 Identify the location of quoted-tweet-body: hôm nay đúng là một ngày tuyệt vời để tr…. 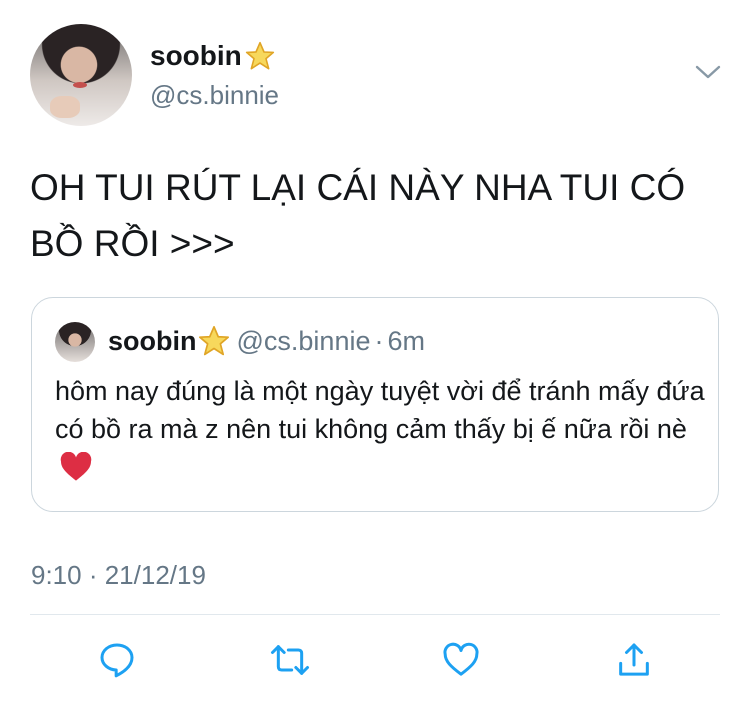
(380, 410).